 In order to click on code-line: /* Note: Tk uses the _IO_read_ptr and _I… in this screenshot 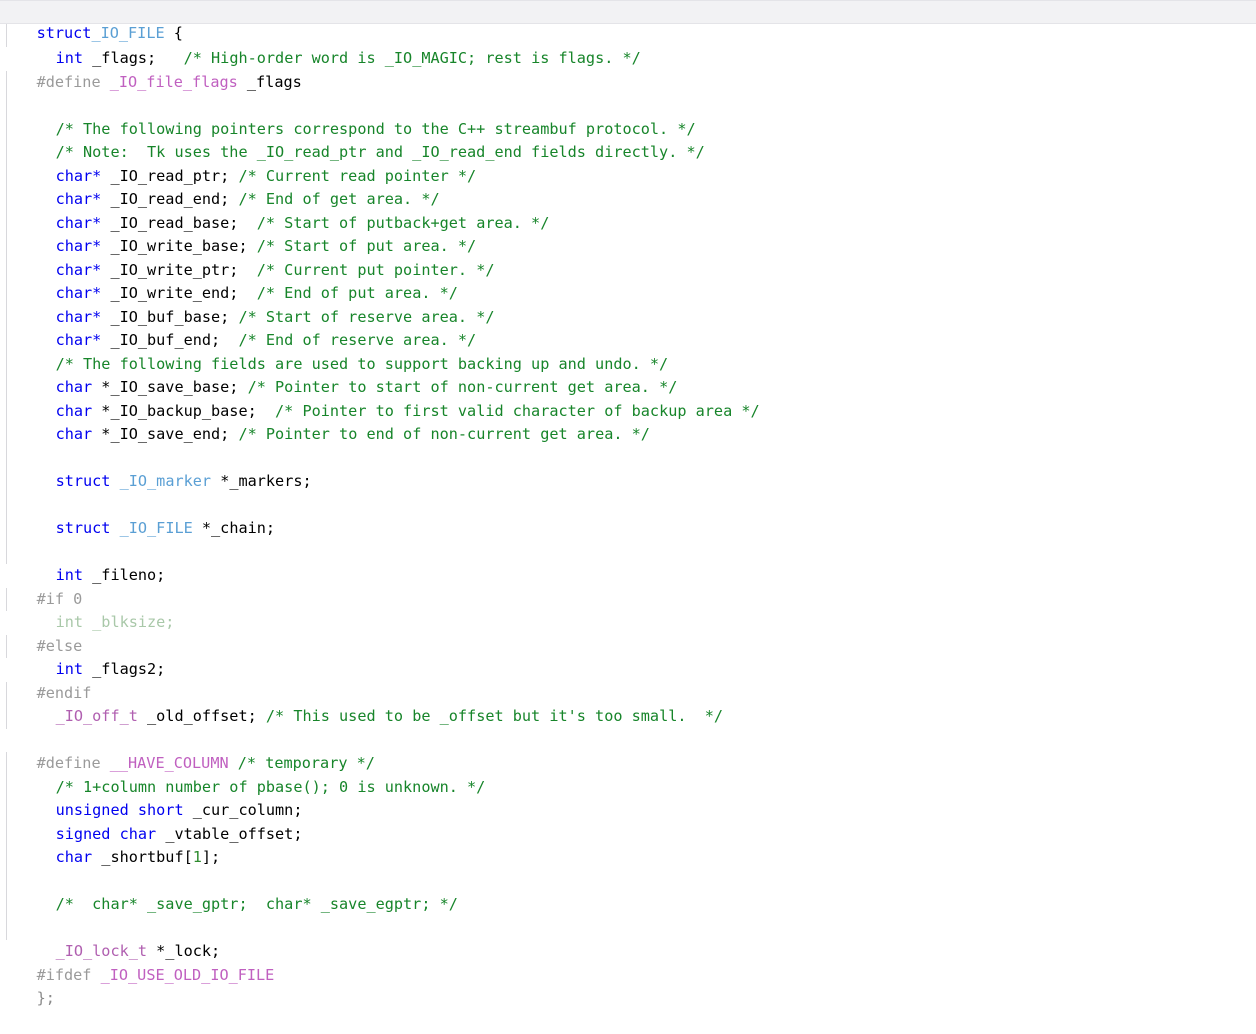, I will do `click(628, 139)`.